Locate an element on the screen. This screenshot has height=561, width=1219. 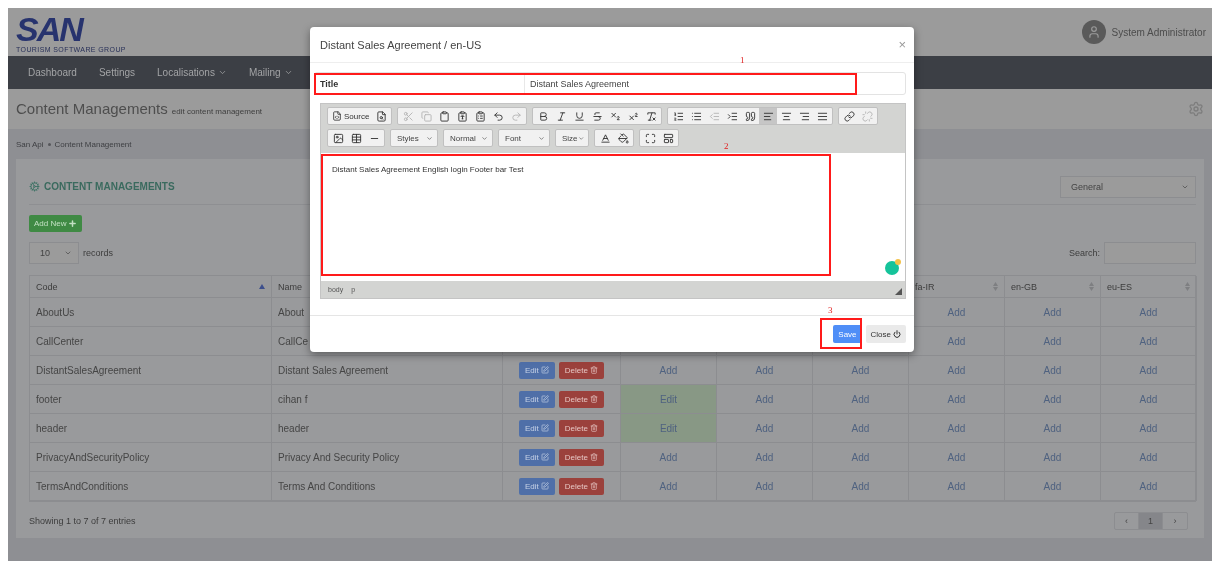
format-dropdown: Size is located at coordinates (572, 138).